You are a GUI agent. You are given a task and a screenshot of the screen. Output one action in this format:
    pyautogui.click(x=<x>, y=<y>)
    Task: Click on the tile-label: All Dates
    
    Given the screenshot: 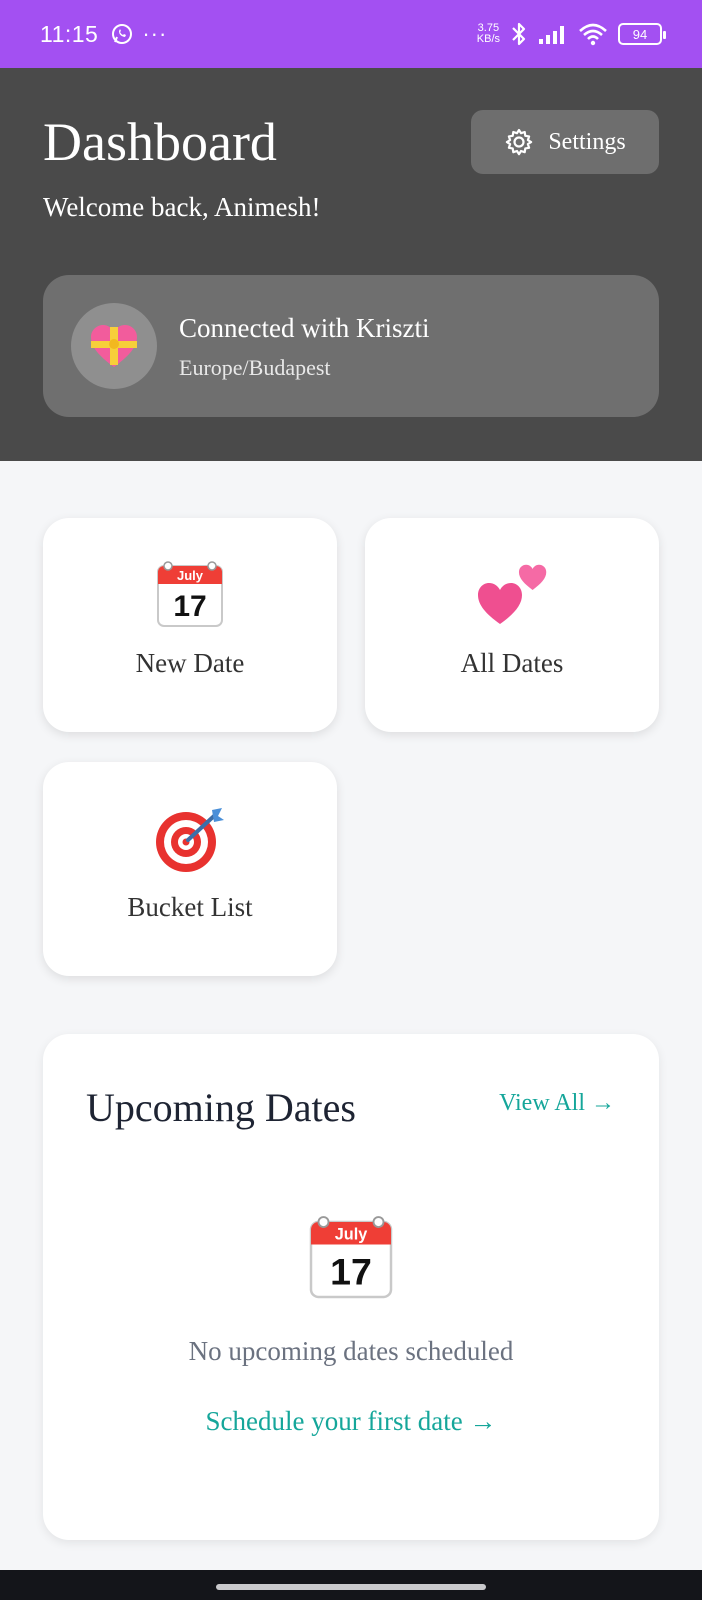 What is the action you would take?
    pyautogui.click(x=512, y=663)
    